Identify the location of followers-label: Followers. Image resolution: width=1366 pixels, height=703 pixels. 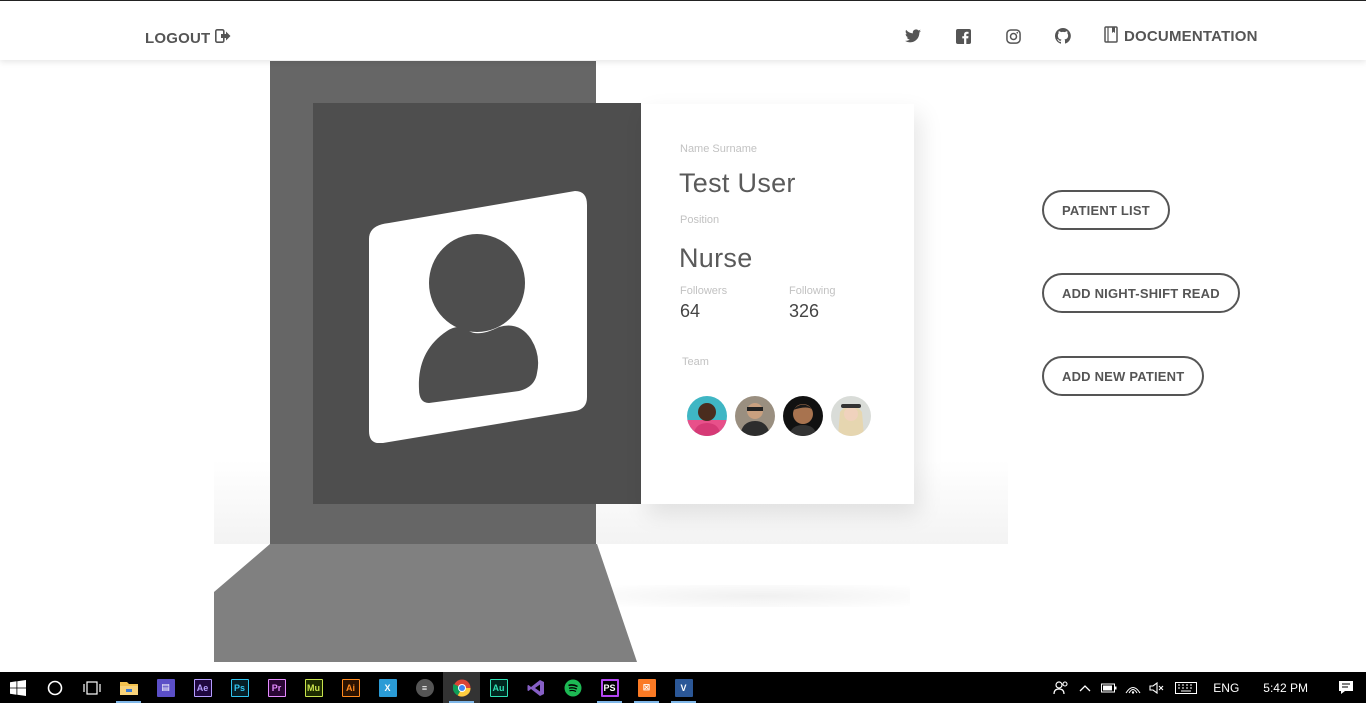
(704, 291).